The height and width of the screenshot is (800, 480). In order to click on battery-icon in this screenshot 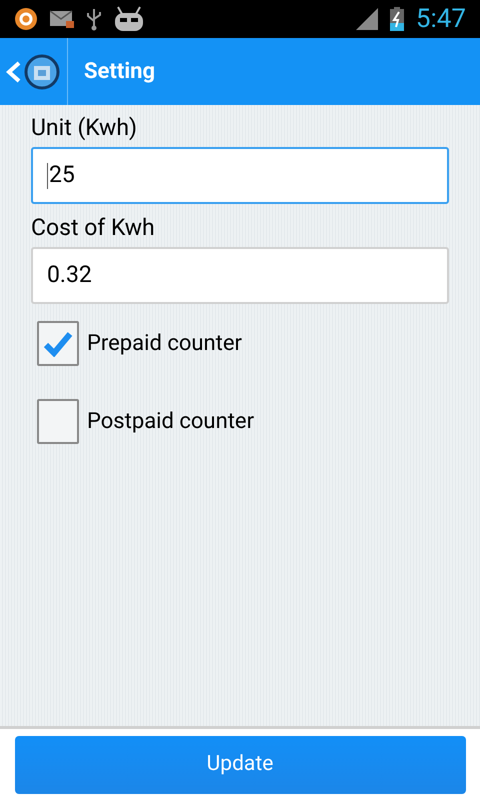, I will do `click(397, 19)`.